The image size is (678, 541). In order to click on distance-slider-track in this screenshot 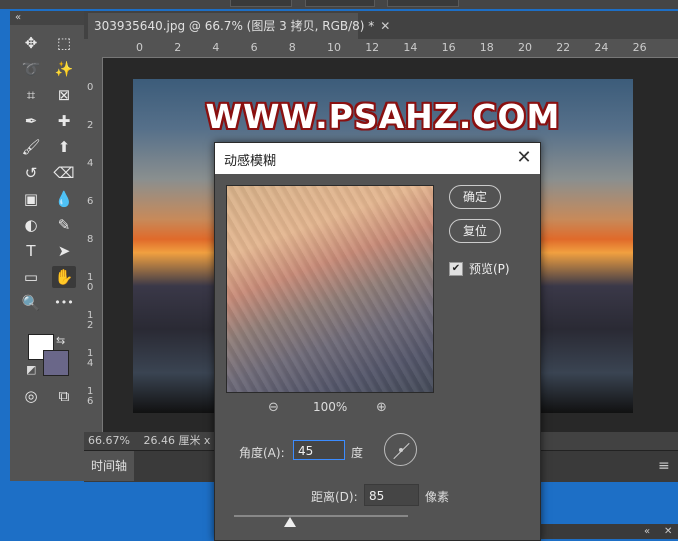, I will do `click(321, 516)`.